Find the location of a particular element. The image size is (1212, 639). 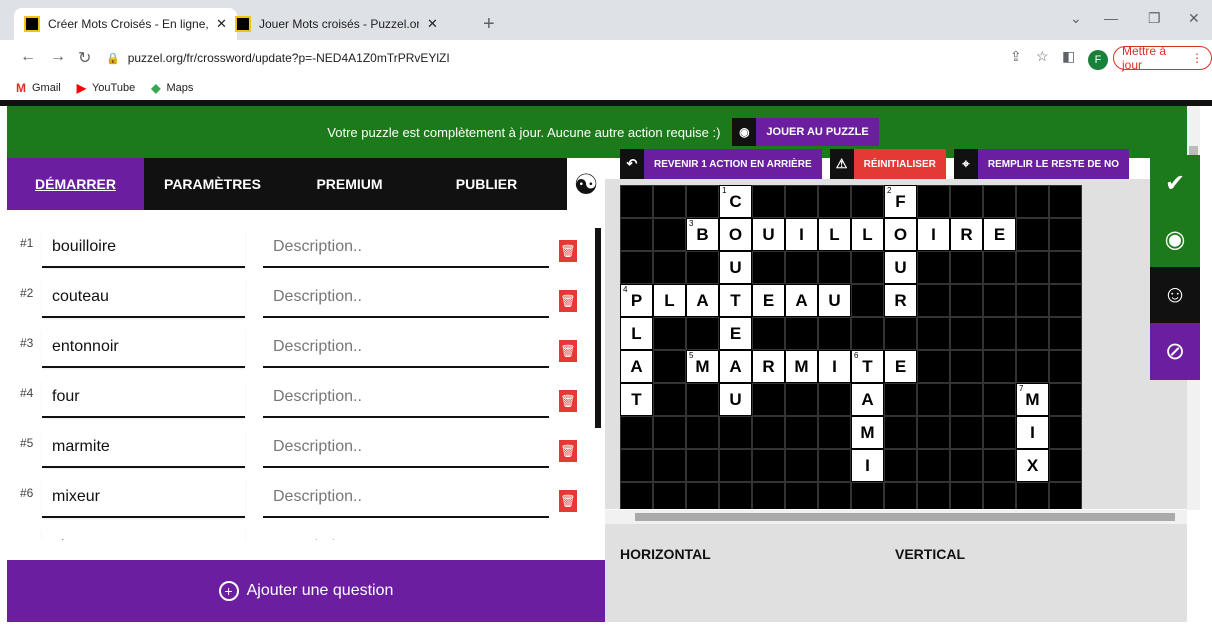

profile-avatar: F is located at coordinates (1098, 60).